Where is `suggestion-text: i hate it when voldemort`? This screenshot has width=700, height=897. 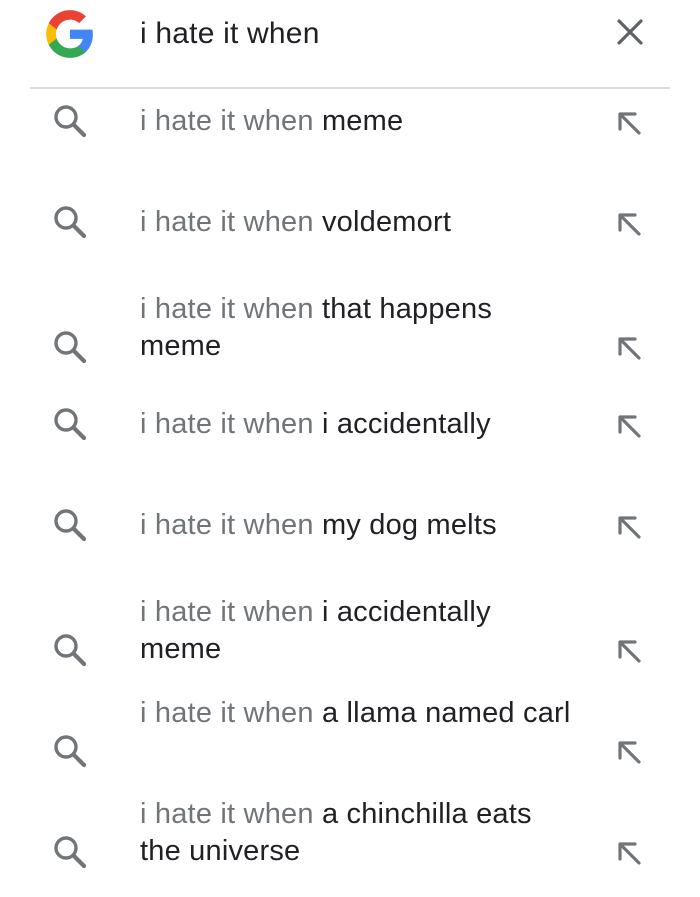
suggestion-text: i hate it when voldemort is located at coordinates (360, 222).